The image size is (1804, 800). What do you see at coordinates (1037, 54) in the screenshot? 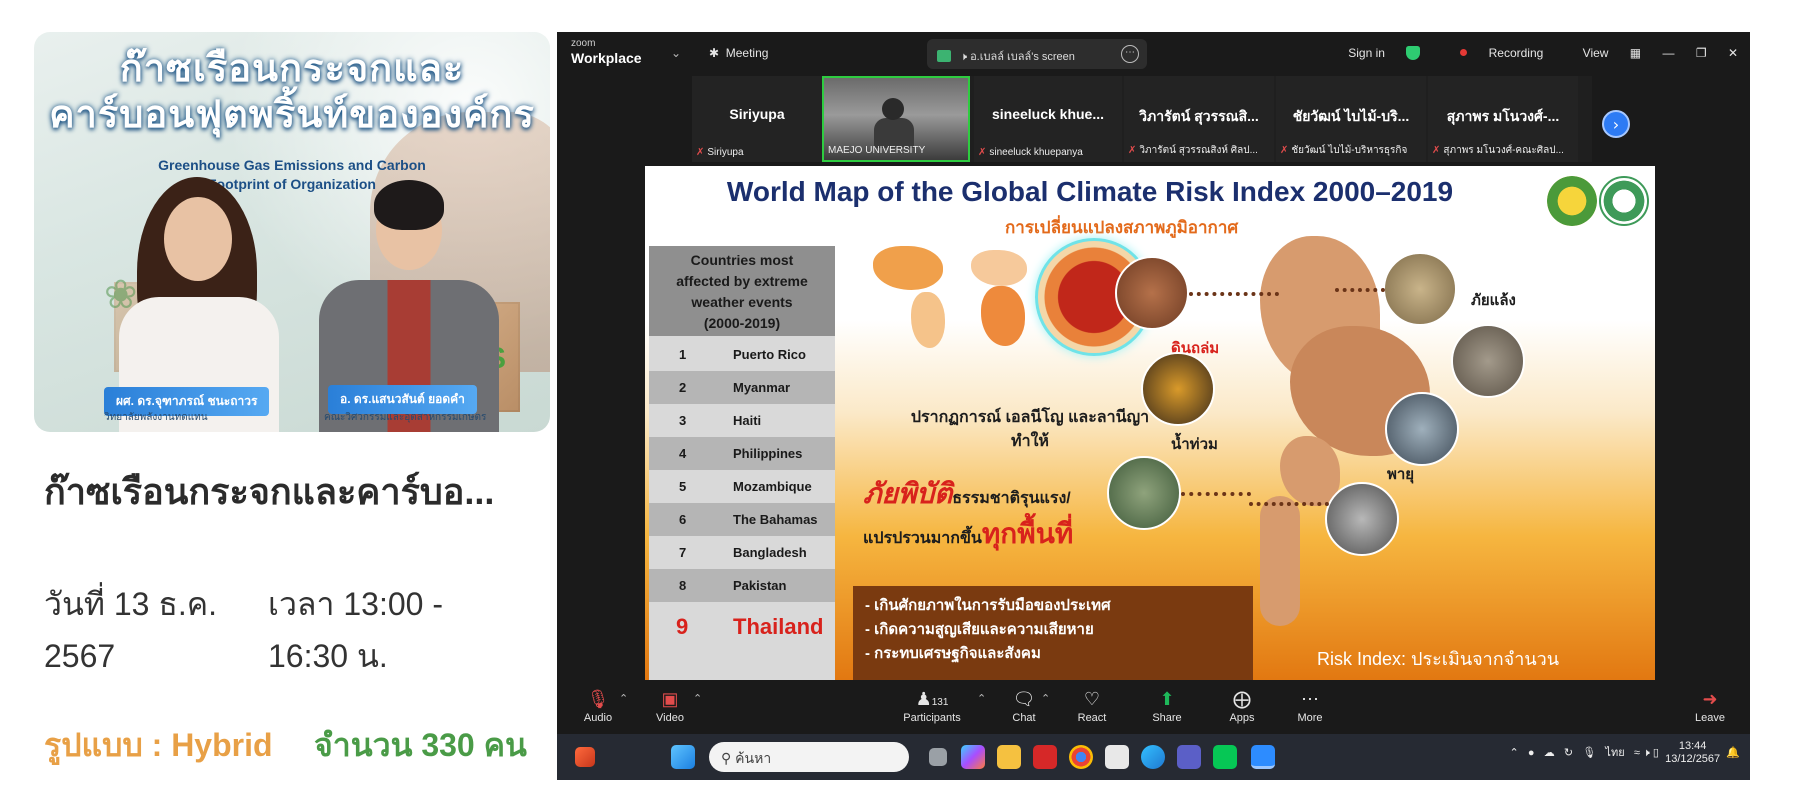
I see `screen-share-indicator: 🕨 อ.เบลล์ เบลล์'s screen ⋯` at bounding box center [1037, 54].